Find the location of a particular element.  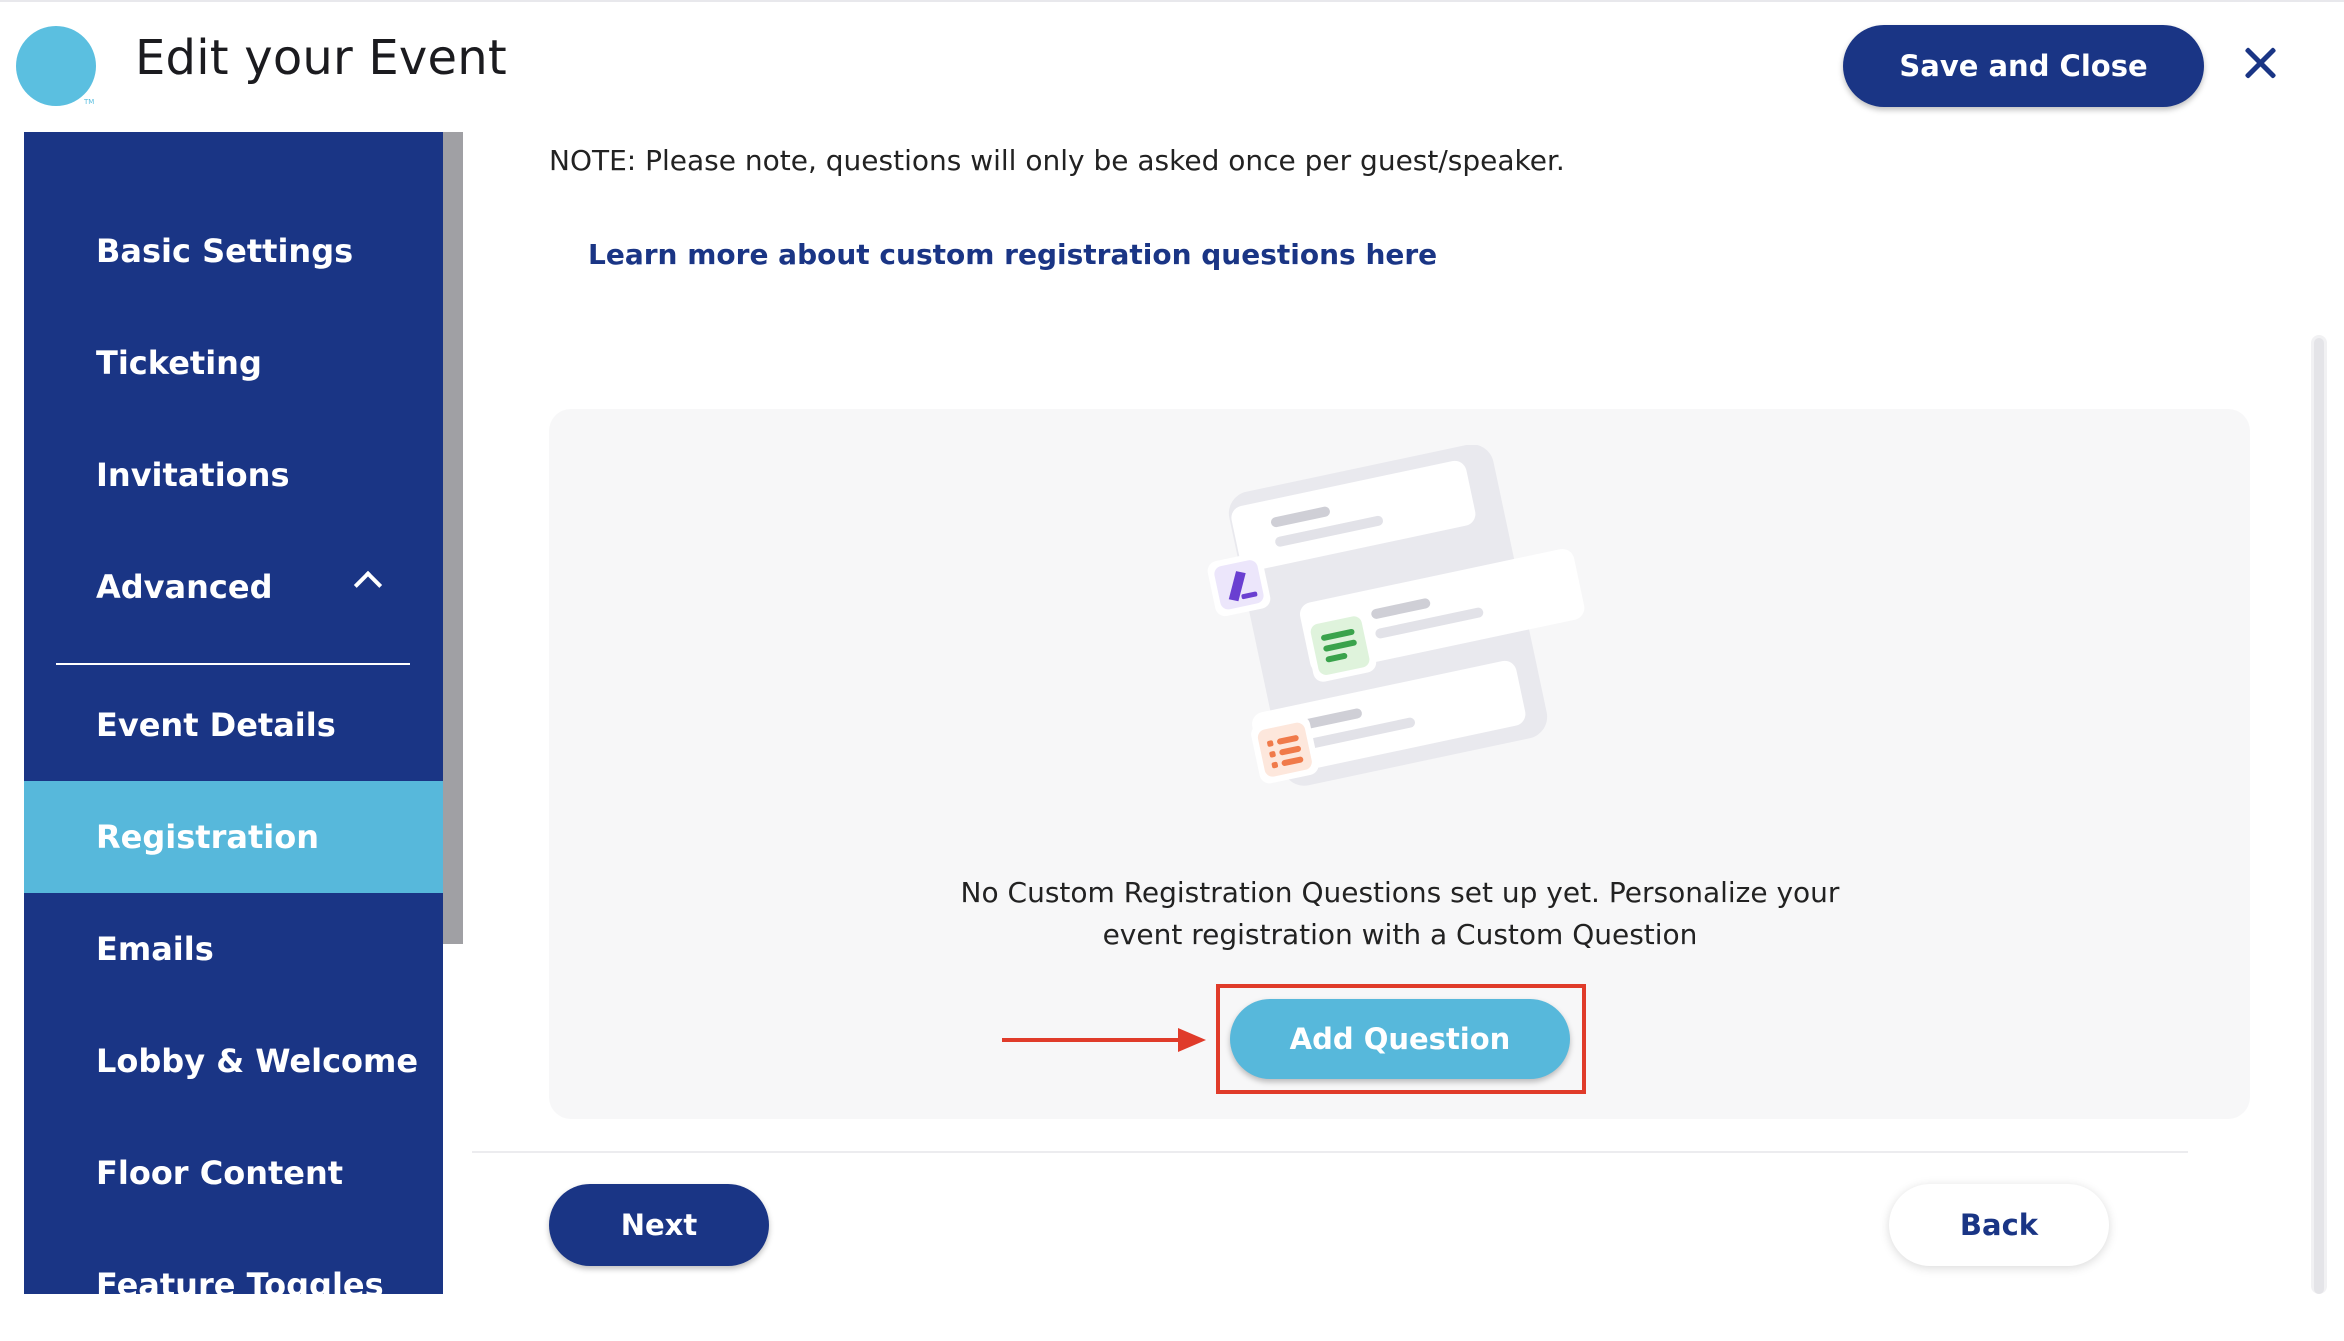

add-question-button: Add Question is located at coordinates (1400, 1039).